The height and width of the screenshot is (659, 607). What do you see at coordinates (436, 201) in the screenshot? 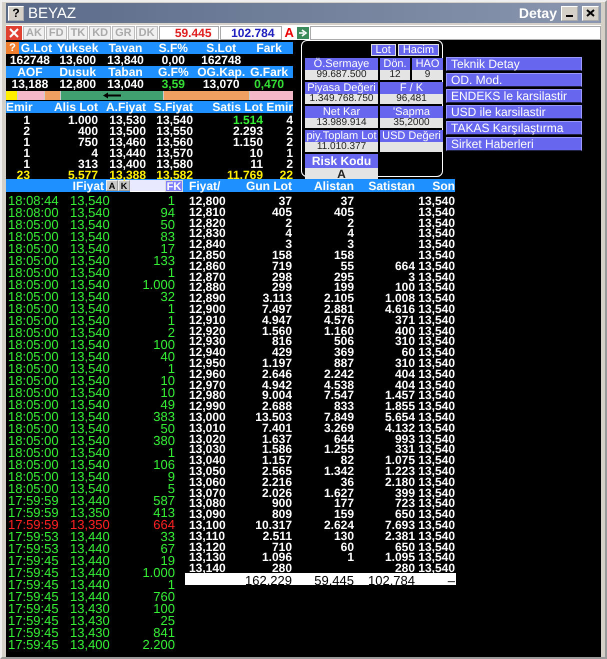
I see `table-cell-text: 13,540` at bounding box center [436, 201].